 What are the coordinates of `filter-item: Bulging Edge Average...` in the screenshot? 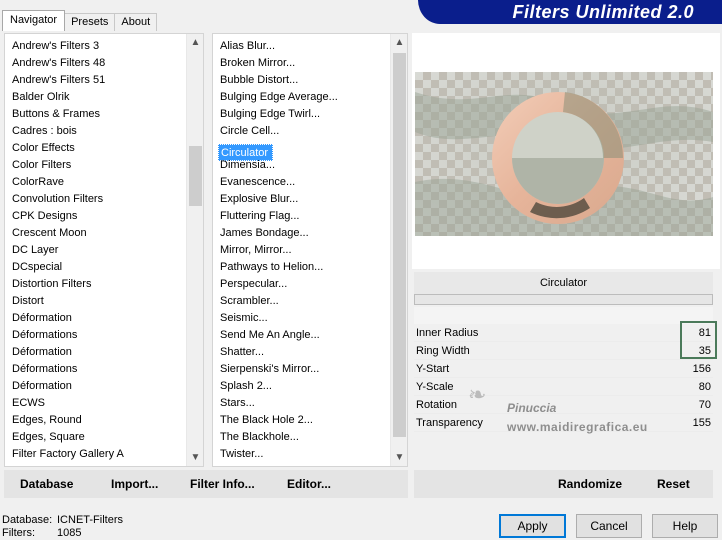 It's located at (310, 97).